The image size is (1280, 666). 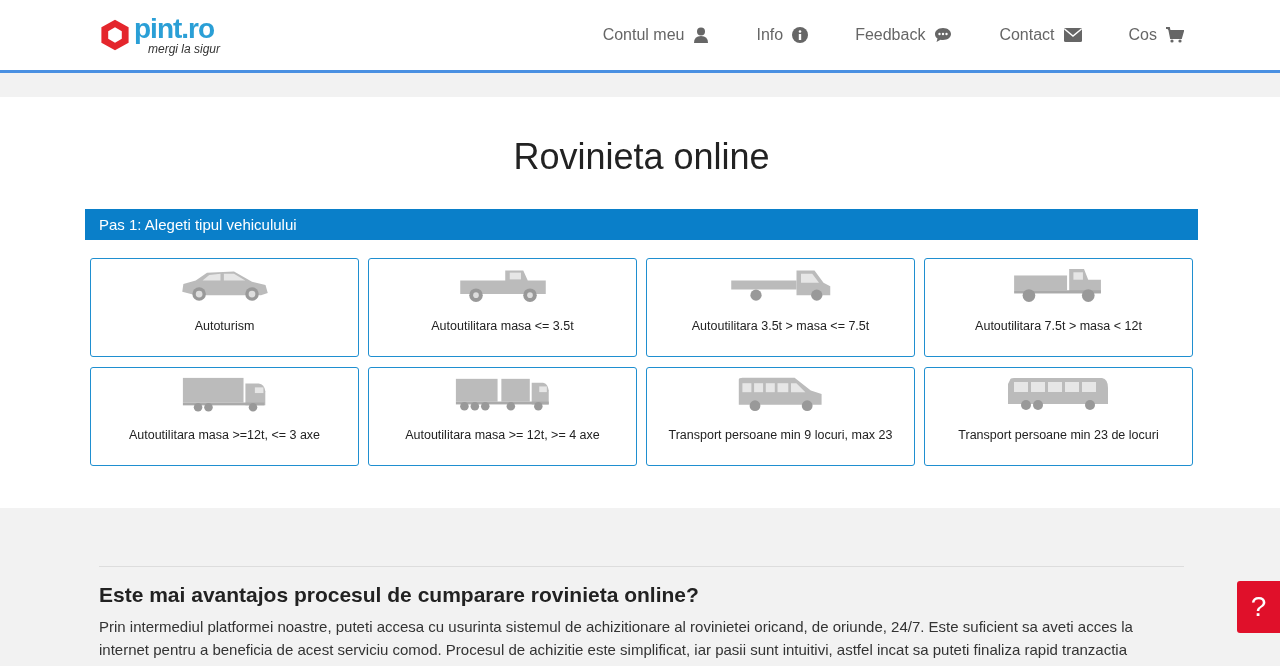 What do you see at coordinates (224, 416) in the screenshot?
I see `vehicle-option-card: Autoutilitara masa >=12t, <= 3 axe` at bounding box center [224, 416].